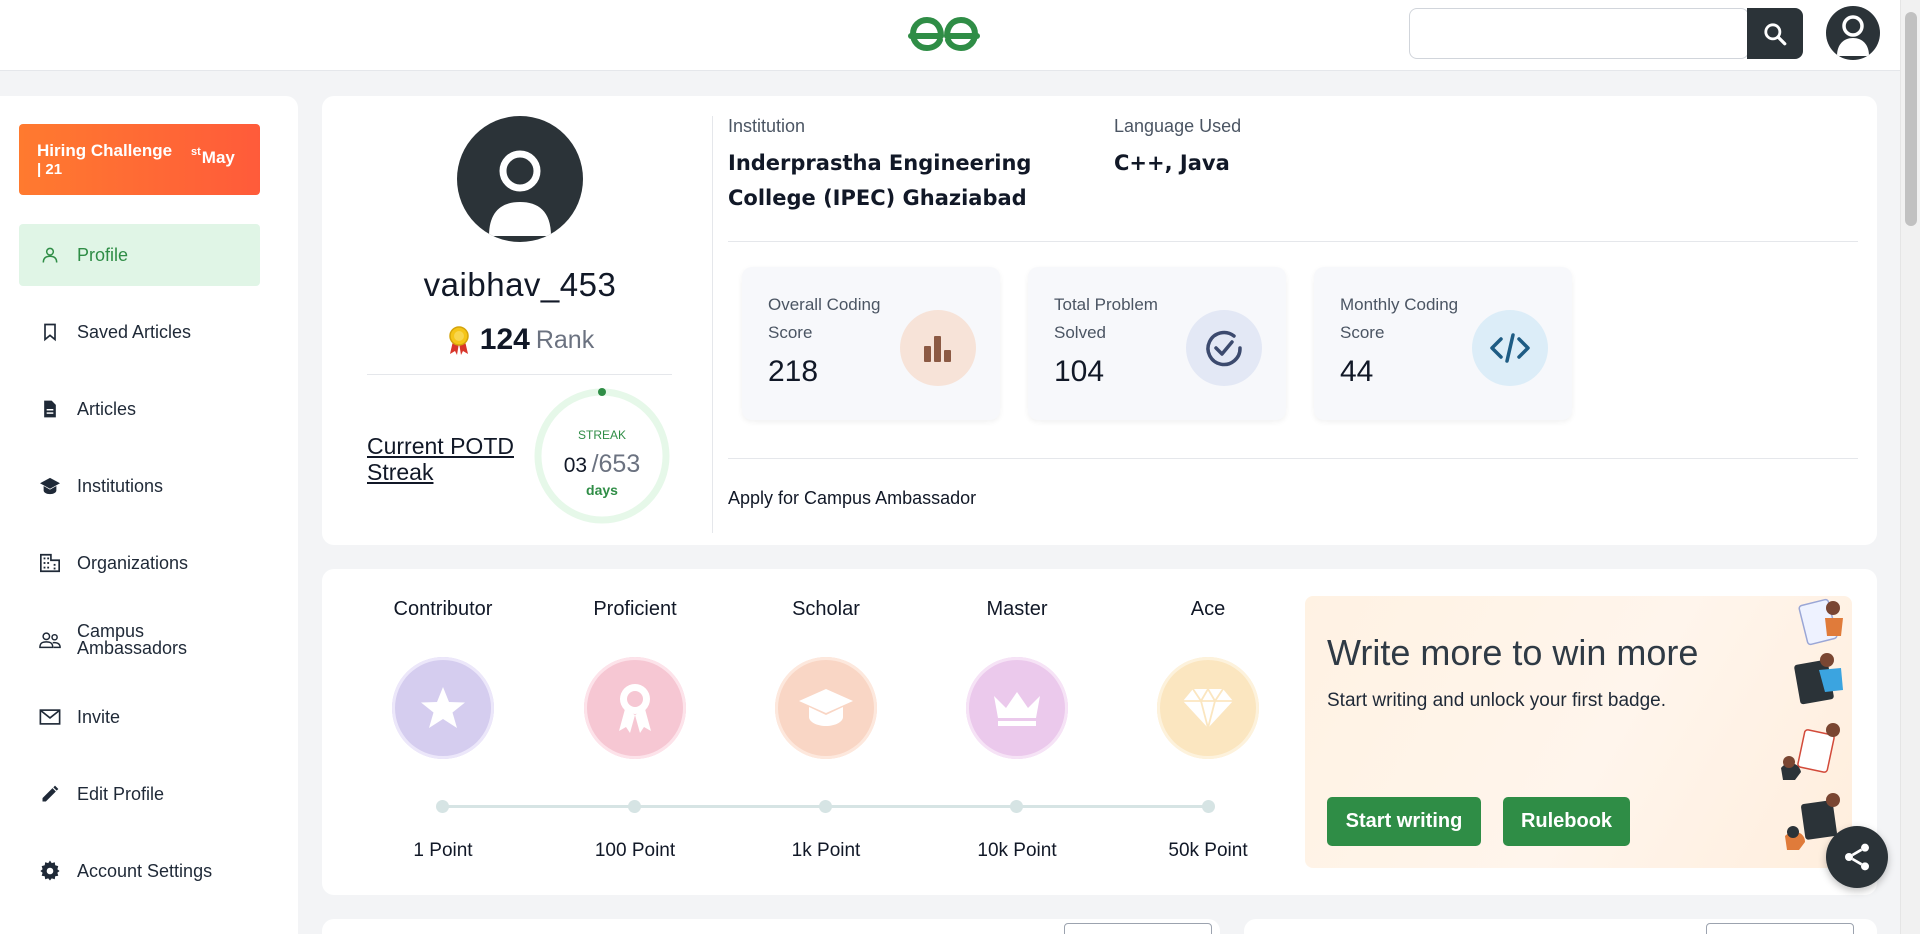 Image resolution: width=1920 pixels, height=934 pixels. Describe the element at coordinates (1566, 821) in the screenshot. I see `rulebook-button: Rulebook` at that location.